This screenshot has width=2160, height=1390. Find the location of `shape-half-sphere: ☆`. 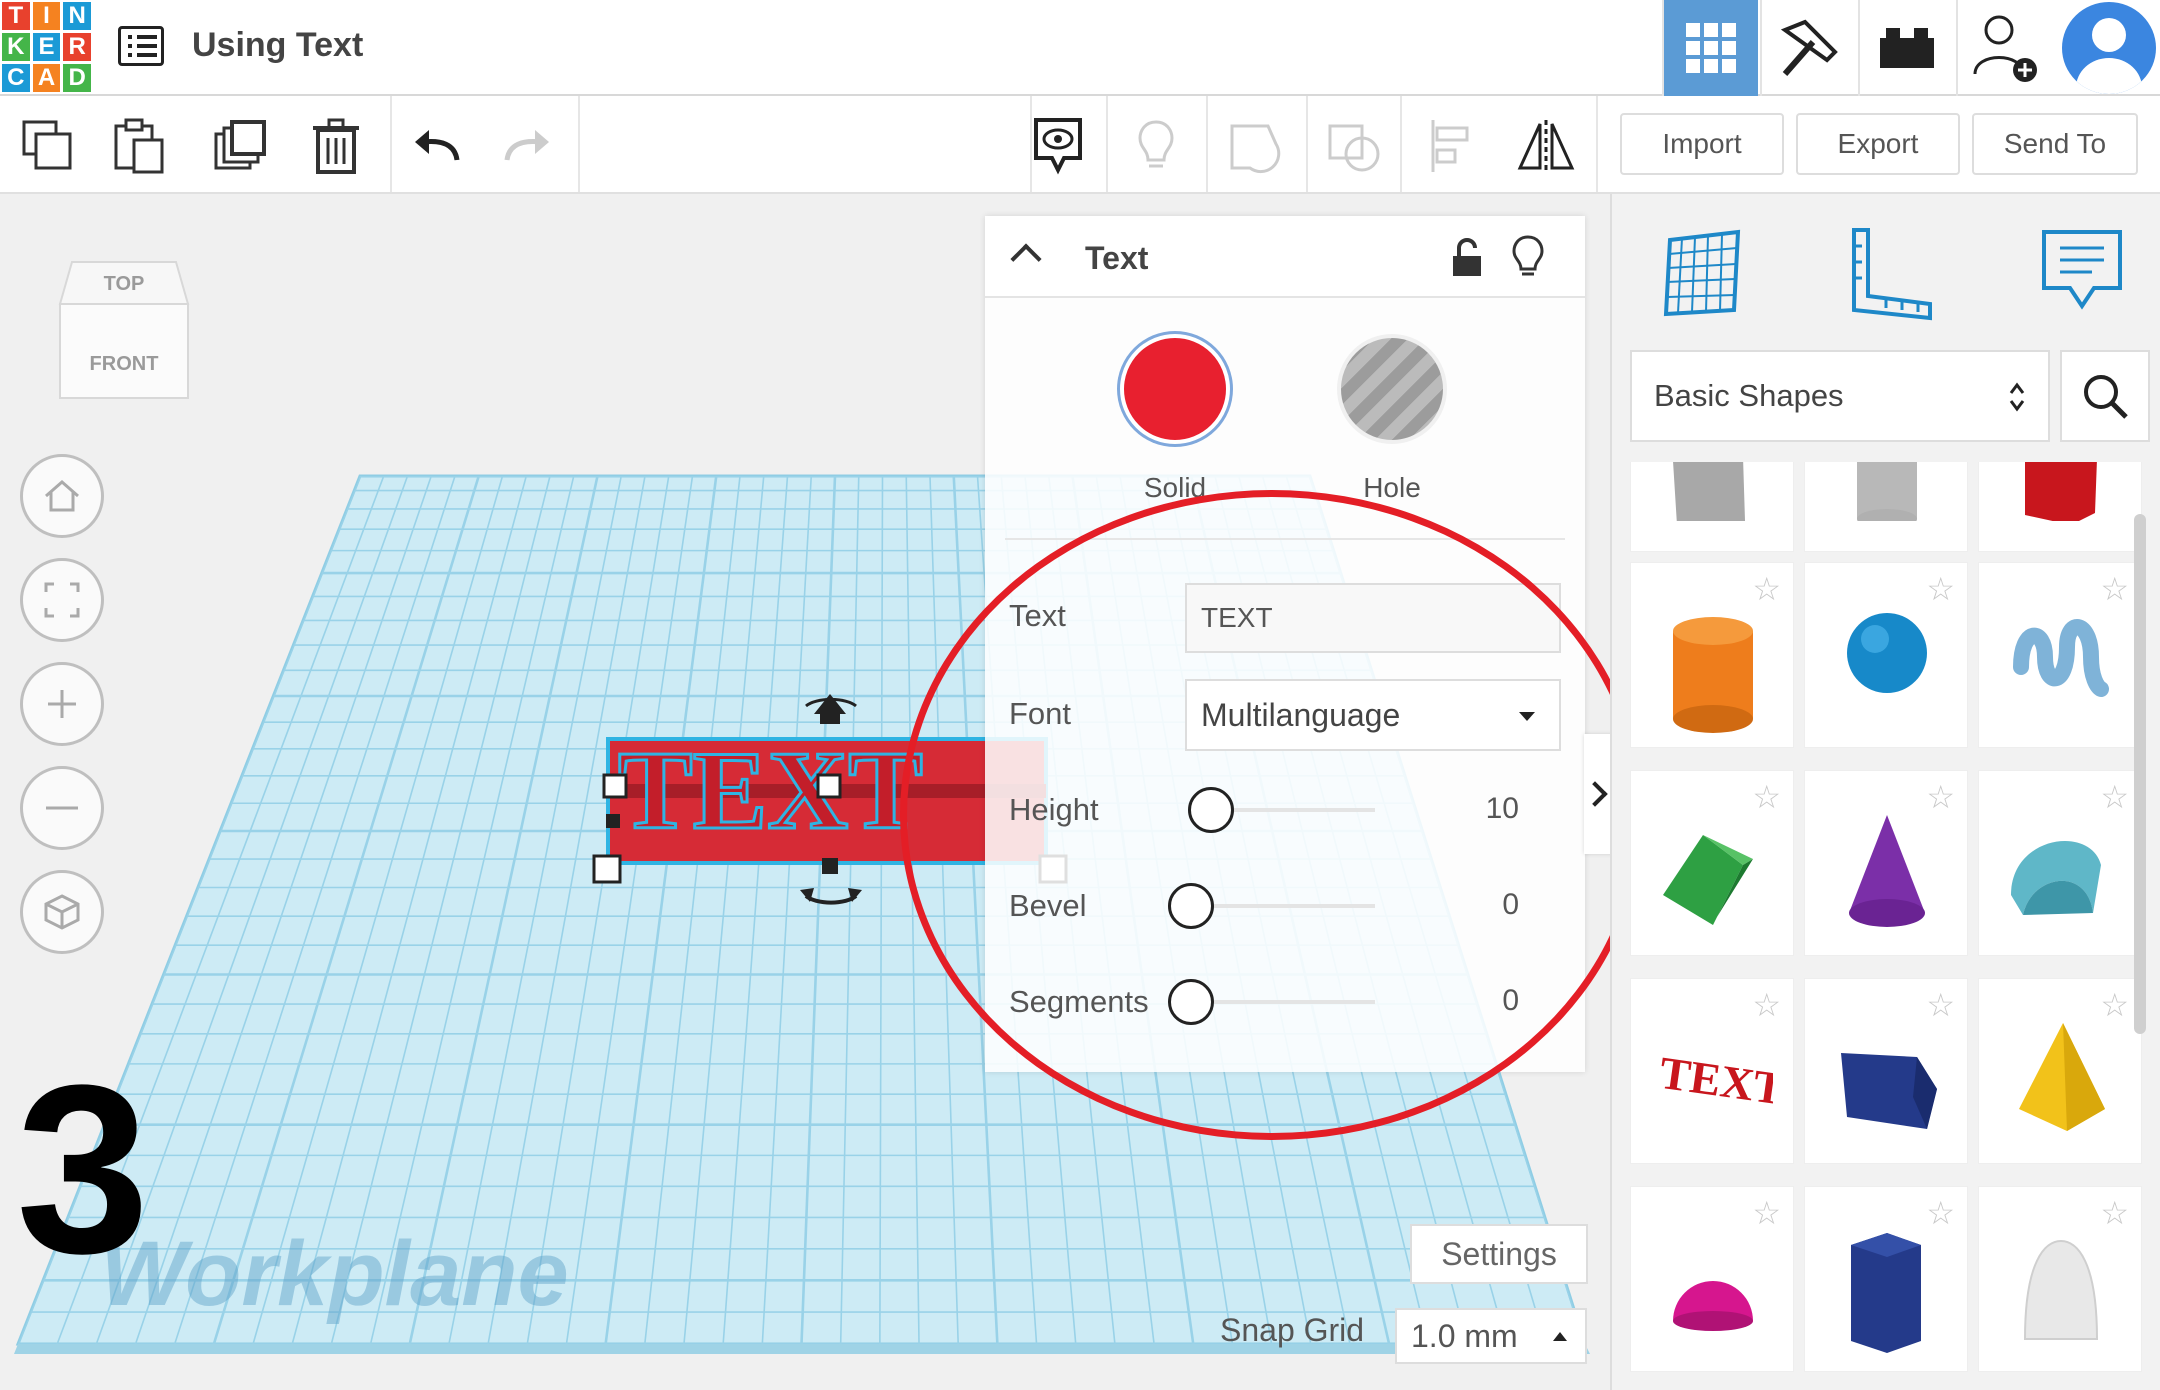

shape-half-sphere: ☆ is located at coordinates (1712, 1279).